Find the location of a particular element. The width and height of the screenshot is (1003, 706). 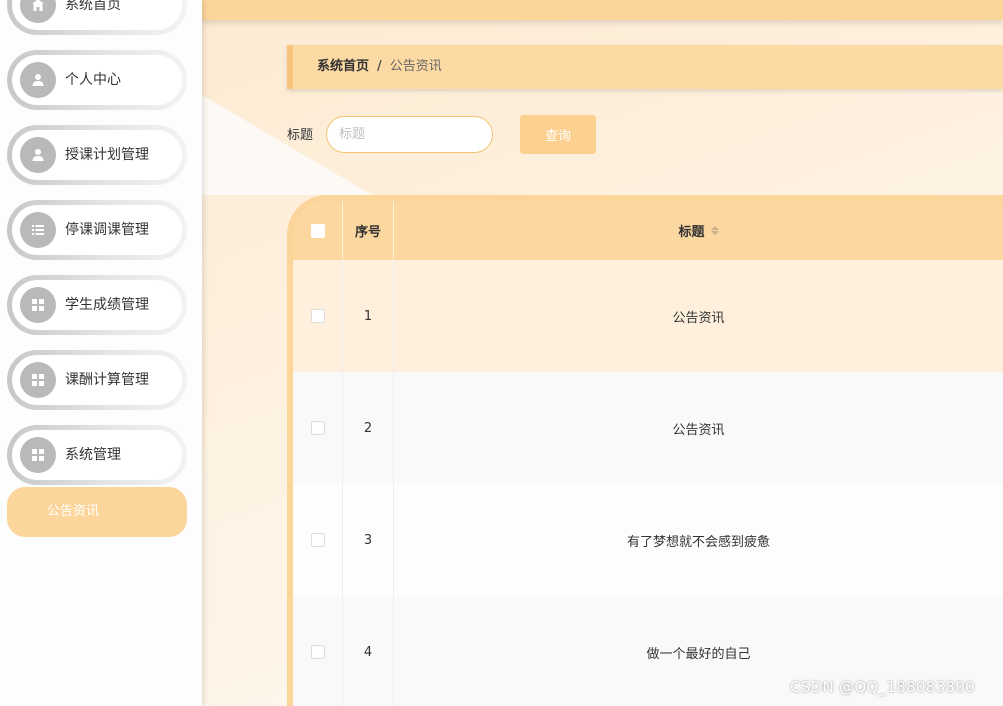

sidebar-item-label: 学生成绩管理 is located at coordinates (107, 305).